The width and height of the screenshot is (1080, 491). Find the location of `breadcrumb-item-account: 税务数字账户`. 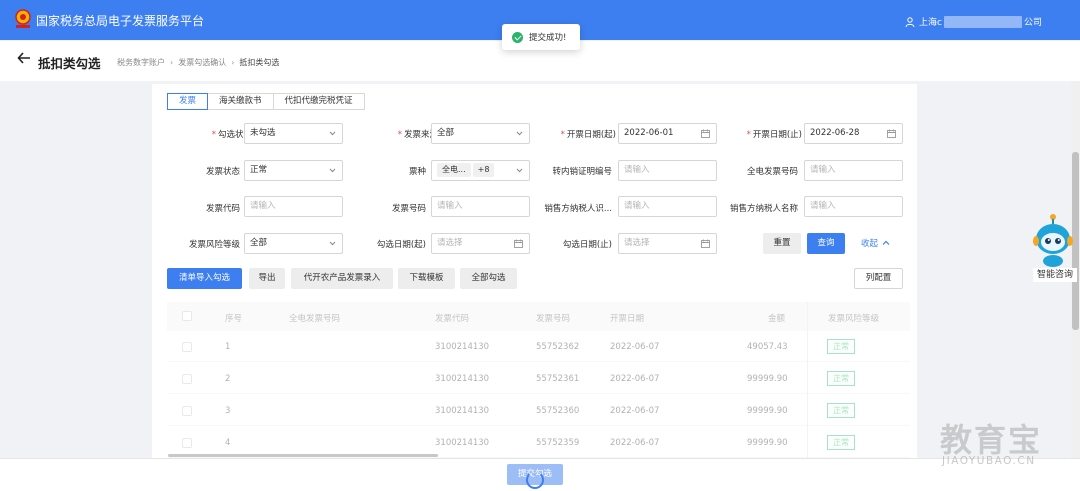

breadcrumb-item-account: 税务数字账户 is located at coordinates (141, 62).